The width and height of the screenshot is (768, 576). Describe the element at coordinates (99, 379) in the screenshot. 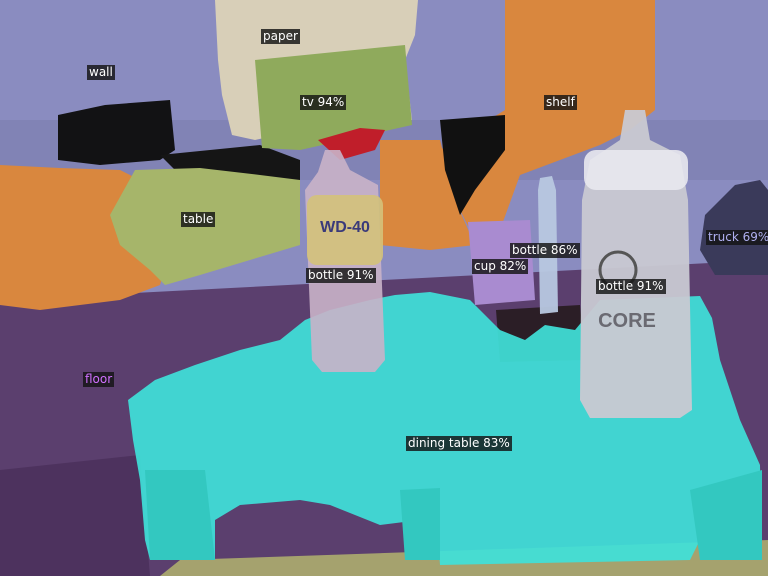

I see `label-floor: floor` at that location.